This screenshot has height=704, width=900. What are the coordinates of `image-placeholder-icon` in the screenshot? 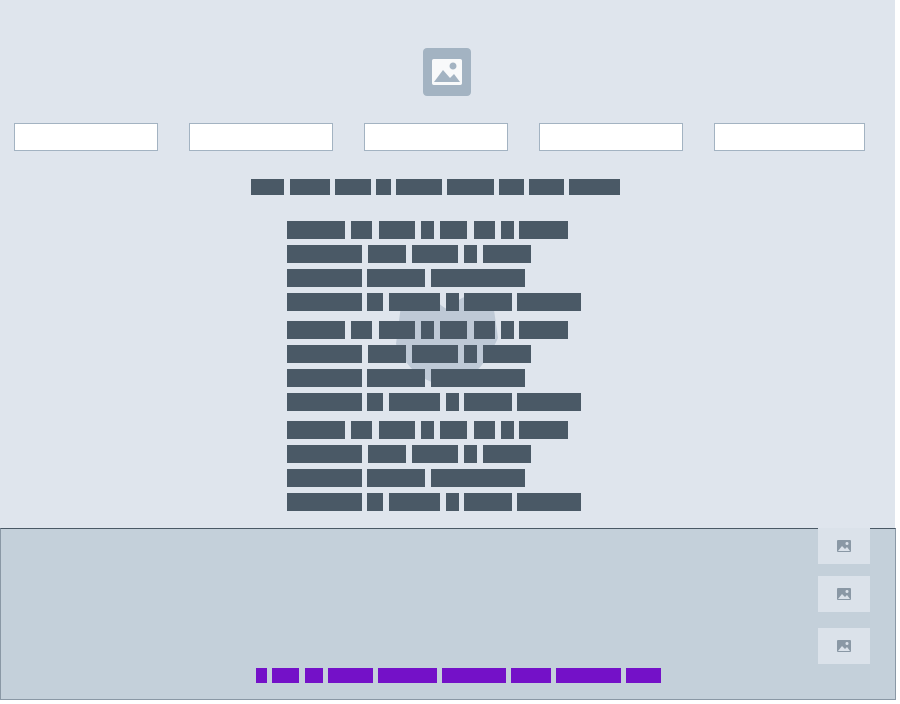 It's located at (447, 72).